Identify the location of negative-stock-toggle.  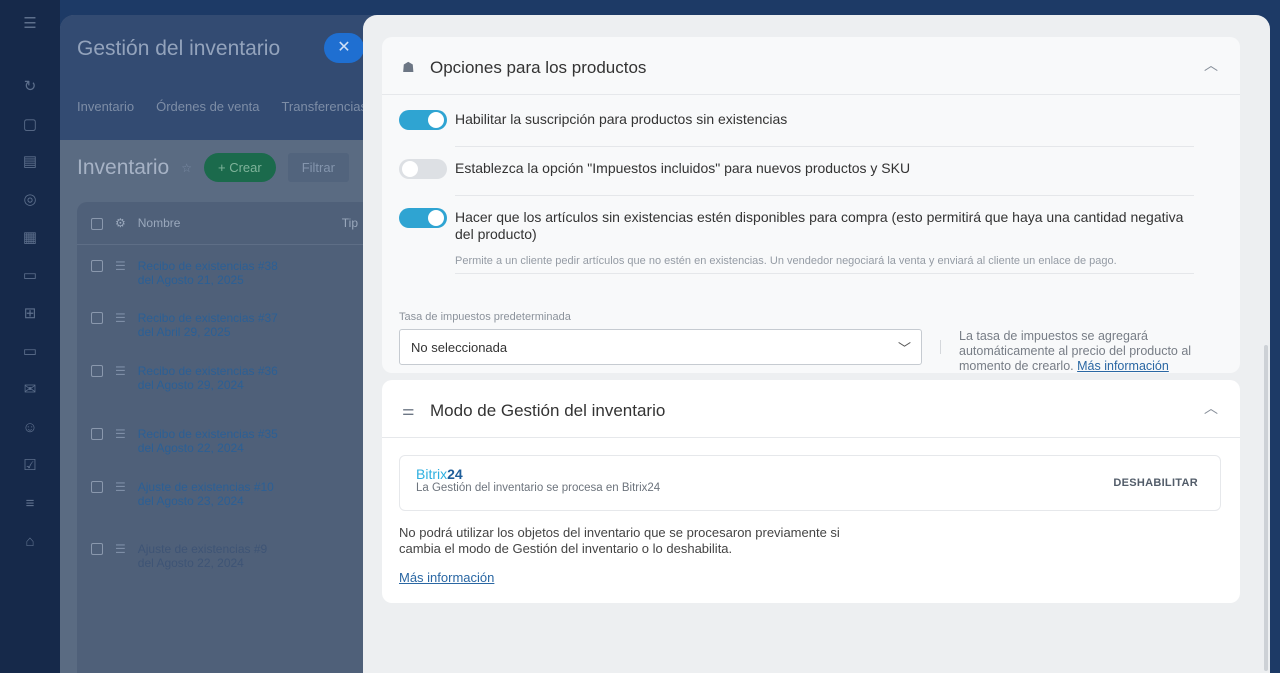
(423, 218).